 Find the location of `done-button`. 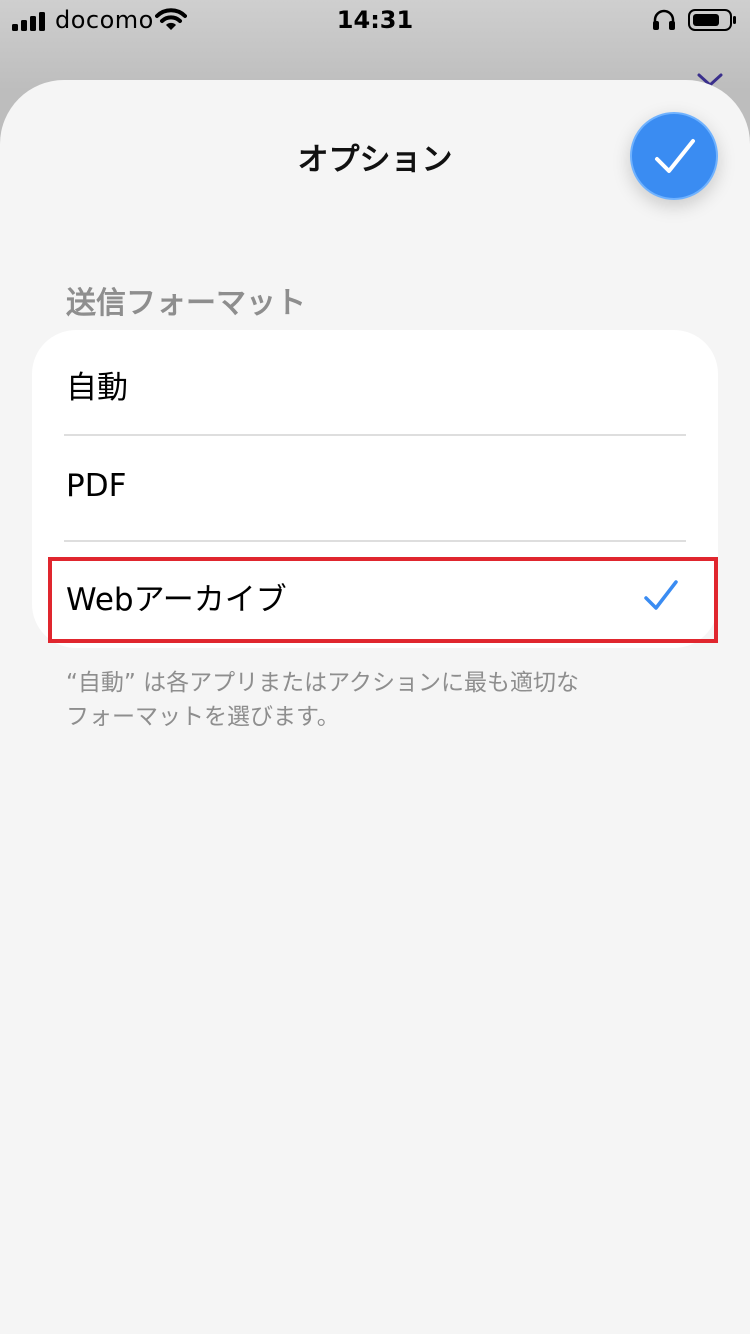

done-button is located at coordinates (674, 156).